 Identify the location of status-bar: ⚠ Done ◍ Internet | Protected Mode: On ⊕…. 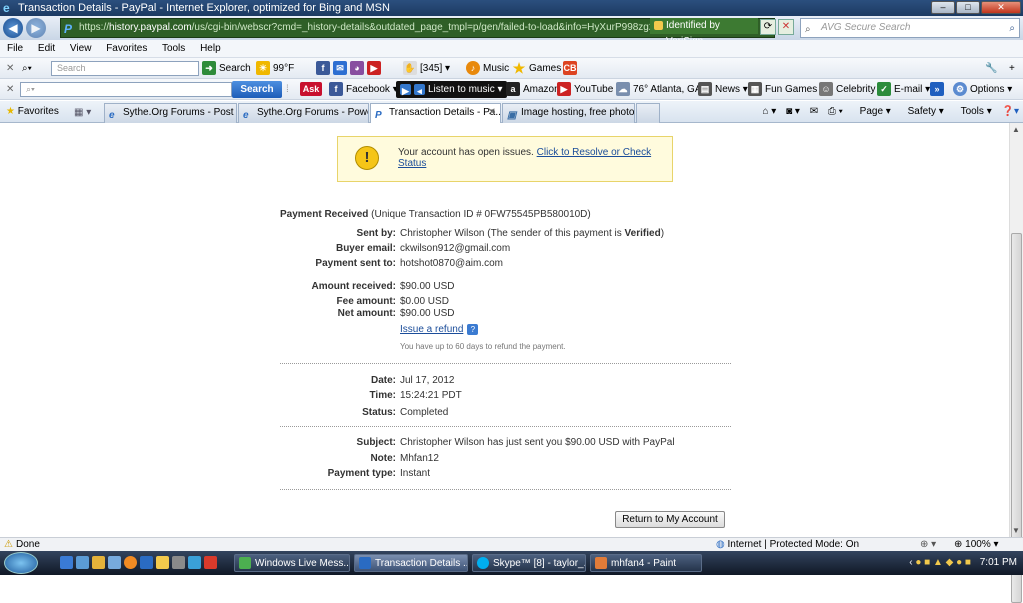
(511, 544).